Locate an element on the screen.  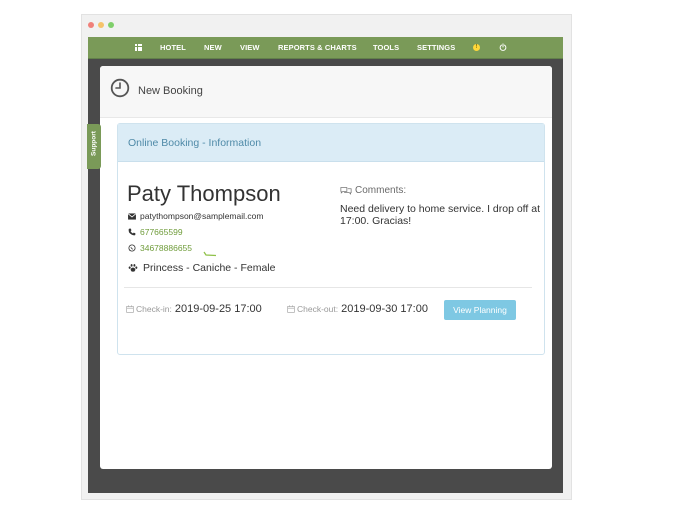
window-controls is located at coordinates (101, 25).